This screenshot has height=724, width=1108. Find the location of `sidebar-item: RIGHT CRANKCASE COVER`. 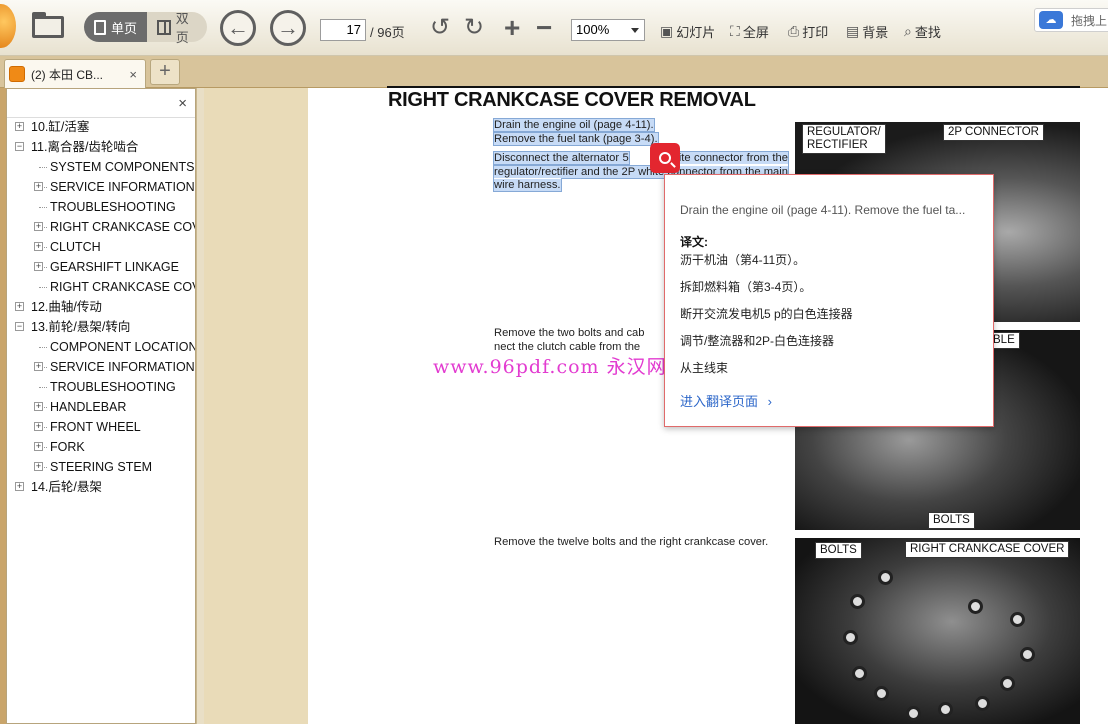

sidebar-item: RIGHT CRANKCASE COVER is located at coordinates (101, 287).